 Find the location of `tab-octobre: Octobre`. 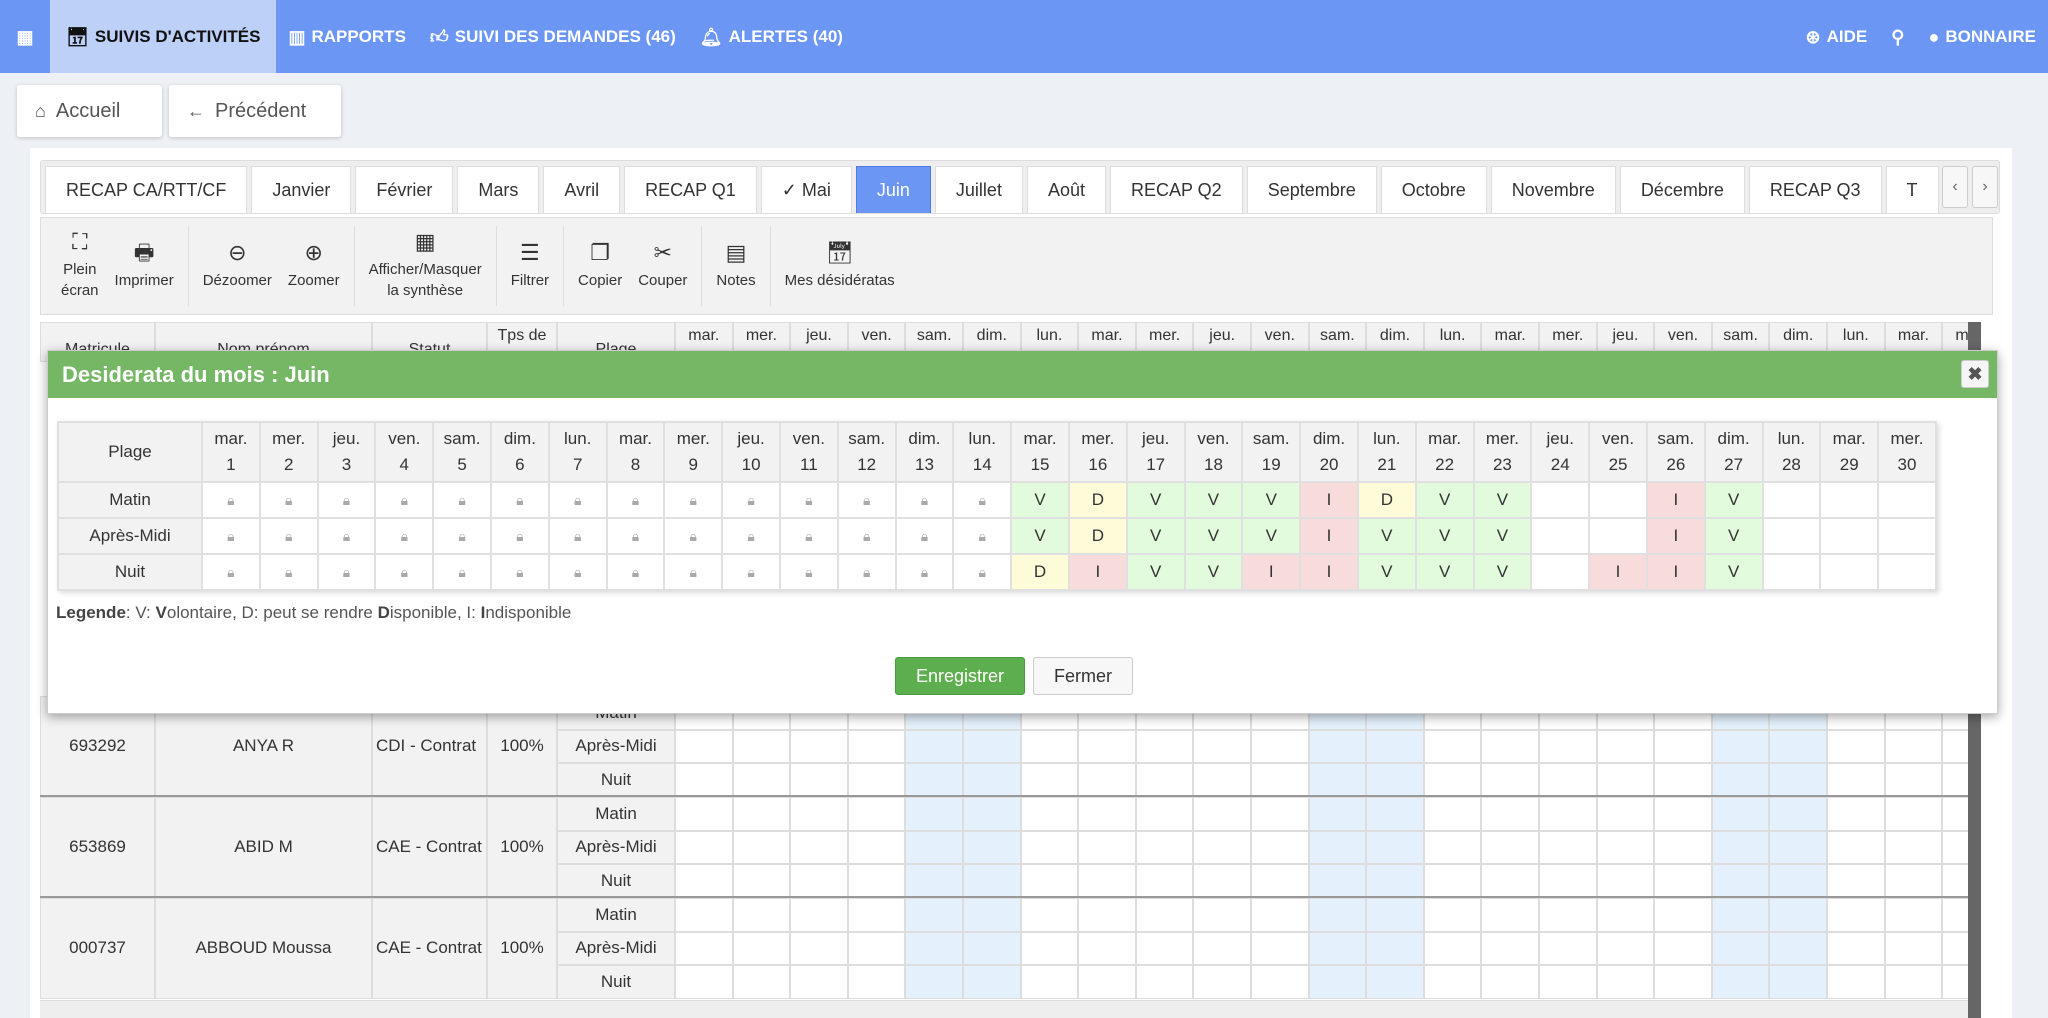

tab-octobre: Octobre is located at coordinates (1433, 189).